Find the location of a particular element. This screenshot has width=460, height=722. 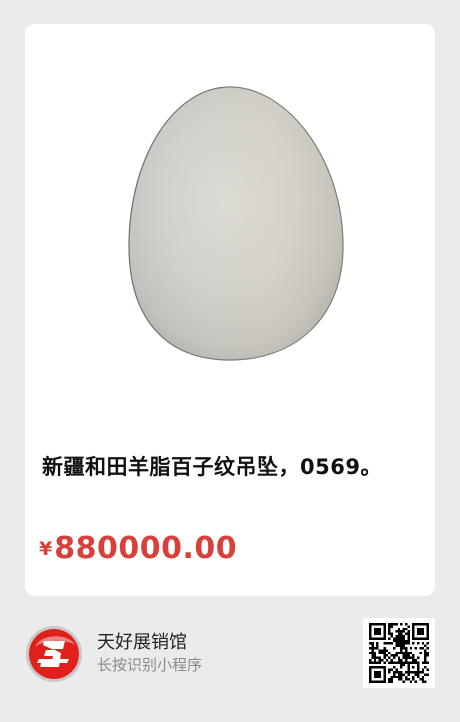

shop-hint: 长按识别小程序 is located at coordinates (150, 665).